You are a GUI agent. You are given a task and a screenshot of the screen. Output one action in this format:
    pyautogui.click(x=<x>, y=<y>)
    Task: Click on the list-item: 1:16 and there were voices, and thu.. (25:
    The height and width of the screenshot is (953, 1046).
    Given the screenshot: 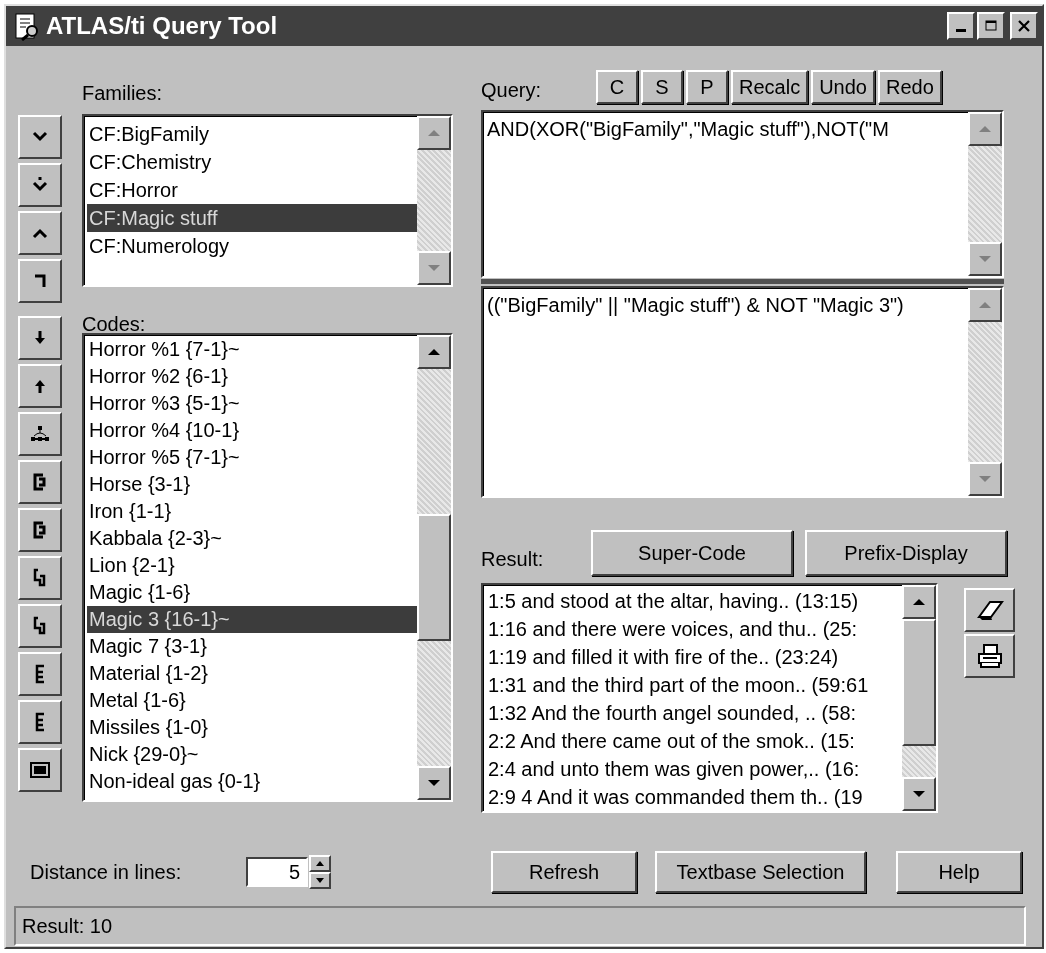 What is the action you would take?
    pyautogui.click(x=694, y=629)
    